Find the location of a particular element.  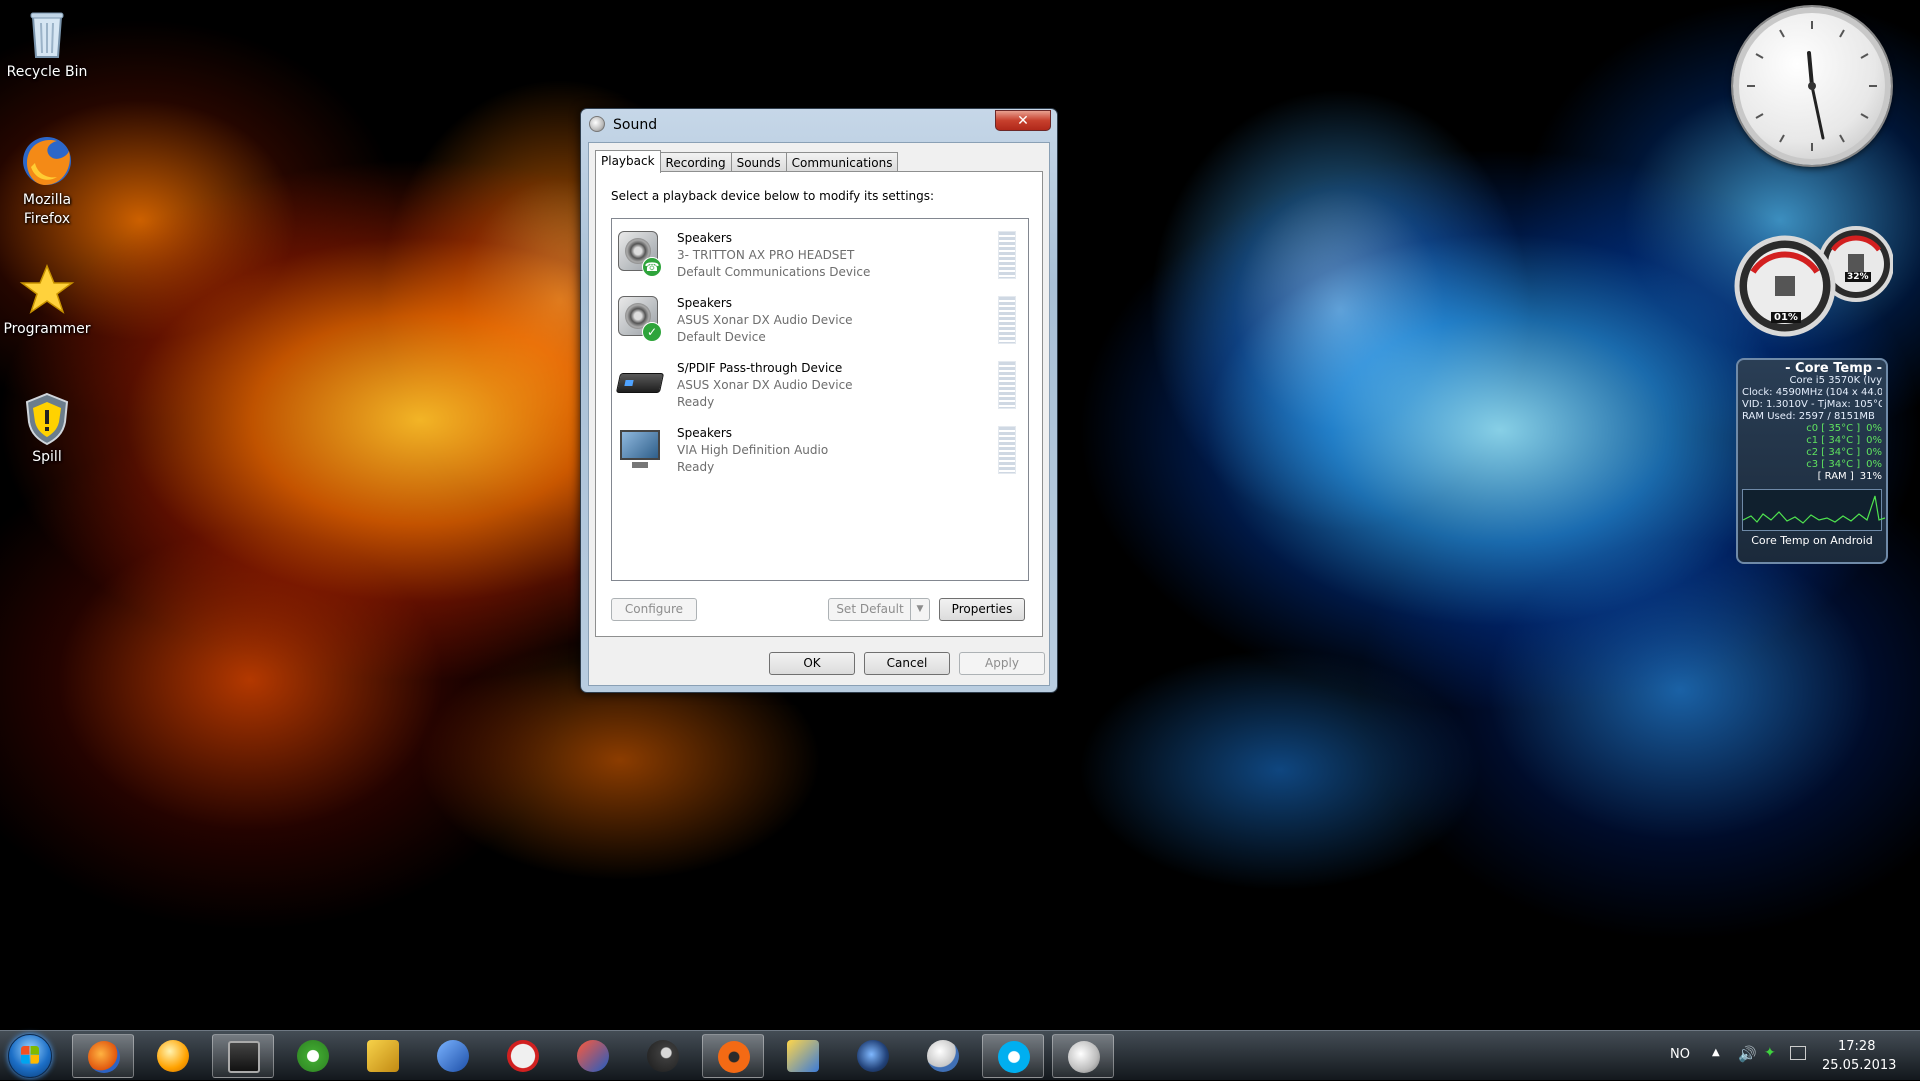

system-tray: NO ▲ 🔊 ✦ 17:28 25.05.2013 is located at coordinates (1770, 1056).